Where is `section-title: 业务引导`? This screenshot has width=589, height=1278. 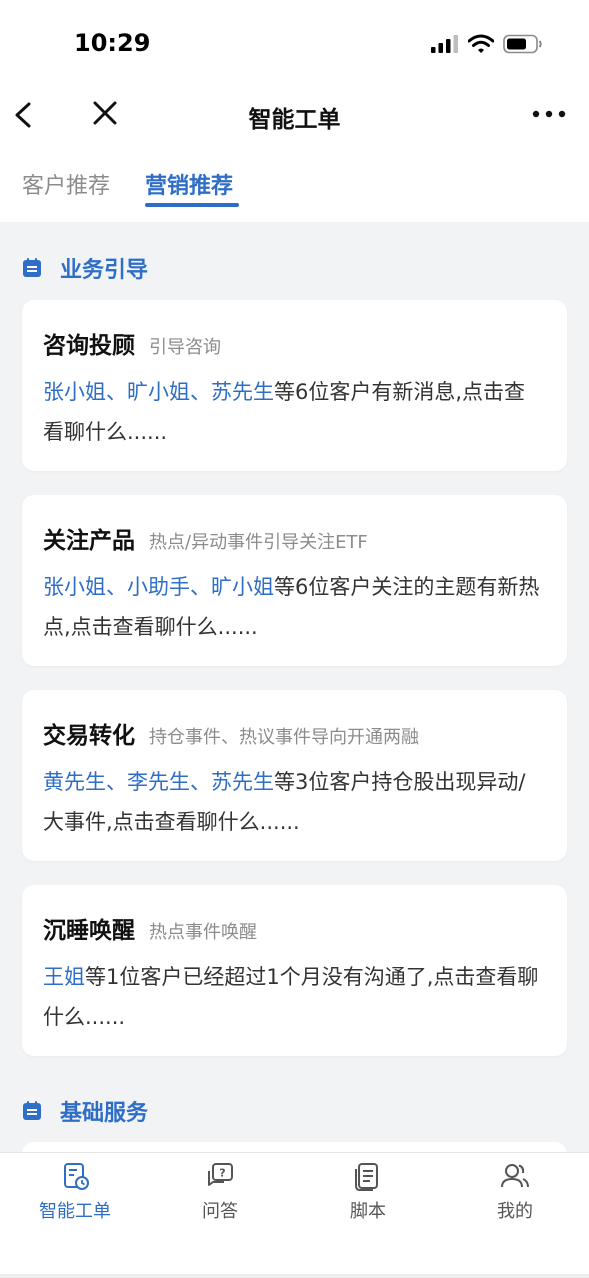
section-title: 业务引导 is located at coordinates (104, 270).